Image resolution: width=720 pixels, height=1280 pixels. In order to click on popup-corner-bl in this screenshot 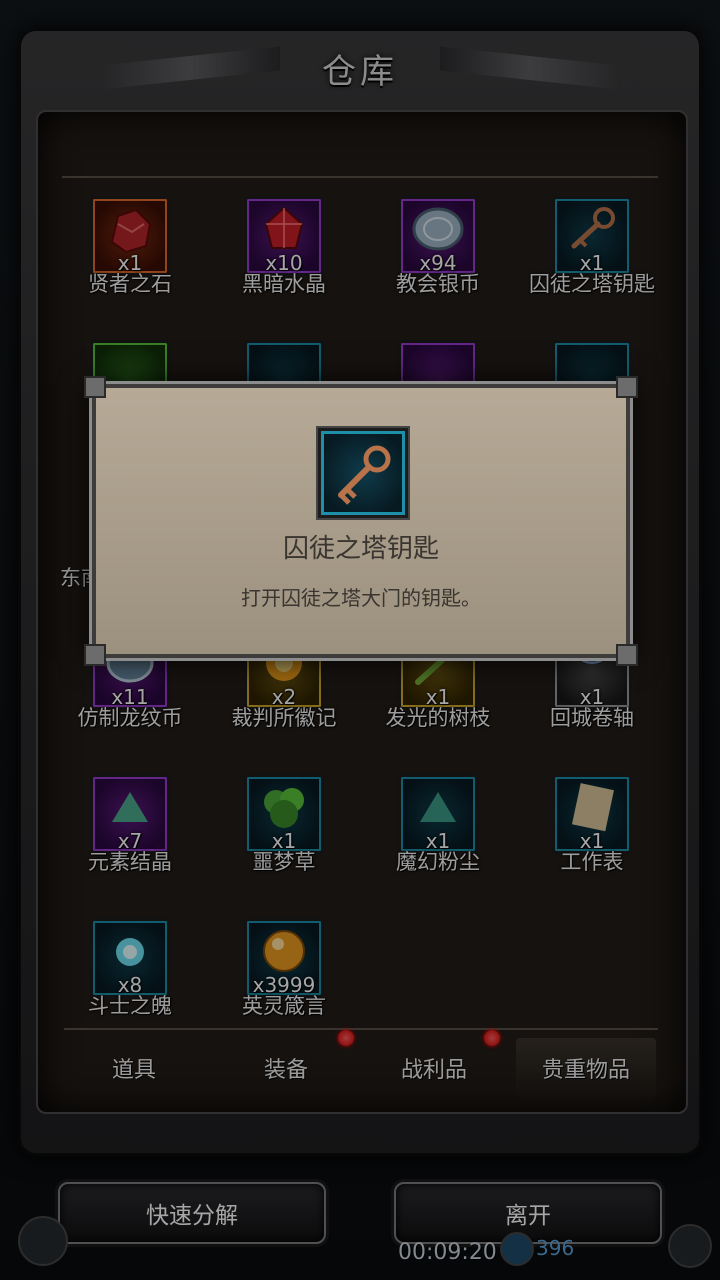, I will do `click(95, 655)`.